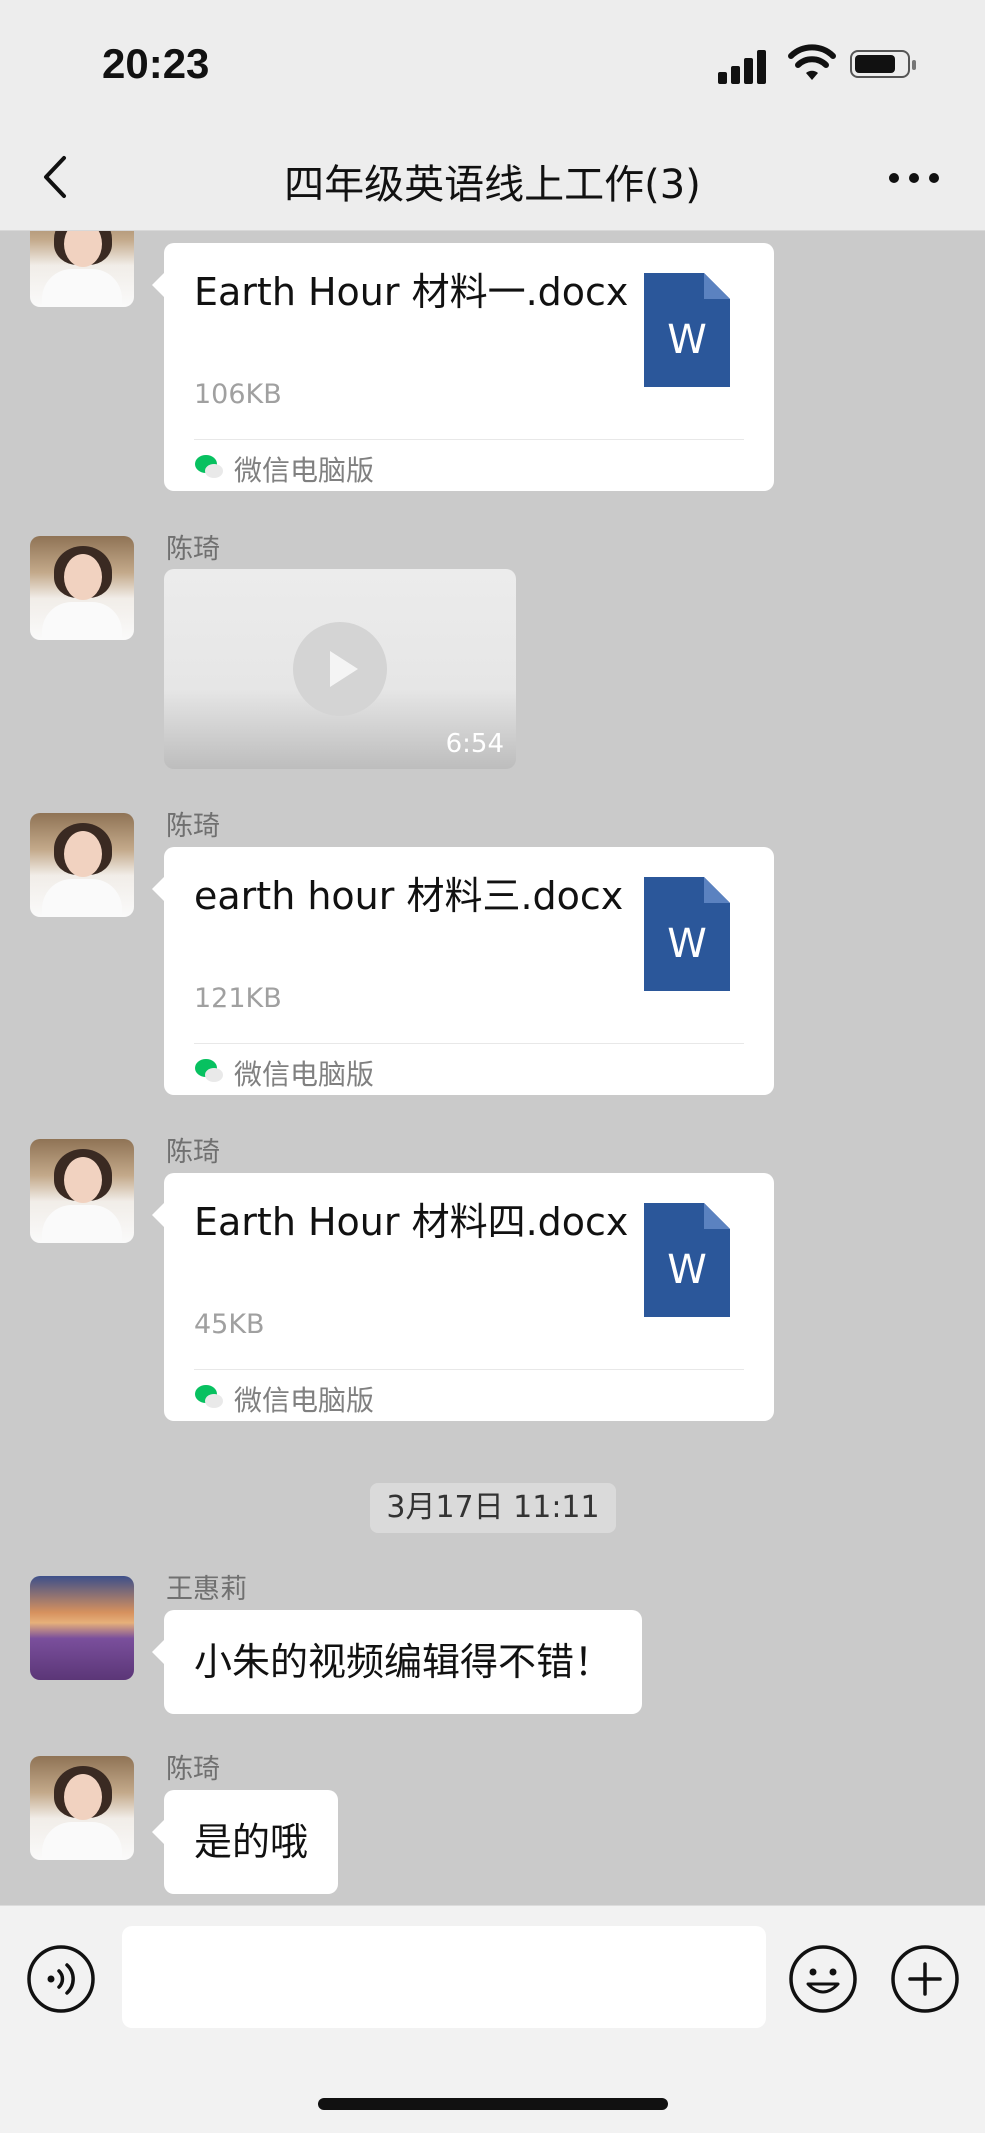 The height and width of the screenshot is (2133, 985). What do you see at coordinates (463, 1297) in the screenshot?
I see `file-message: Earth Hour 材料四.docx 45KB W 微信电脑版` at bounding box center [463, 1297].